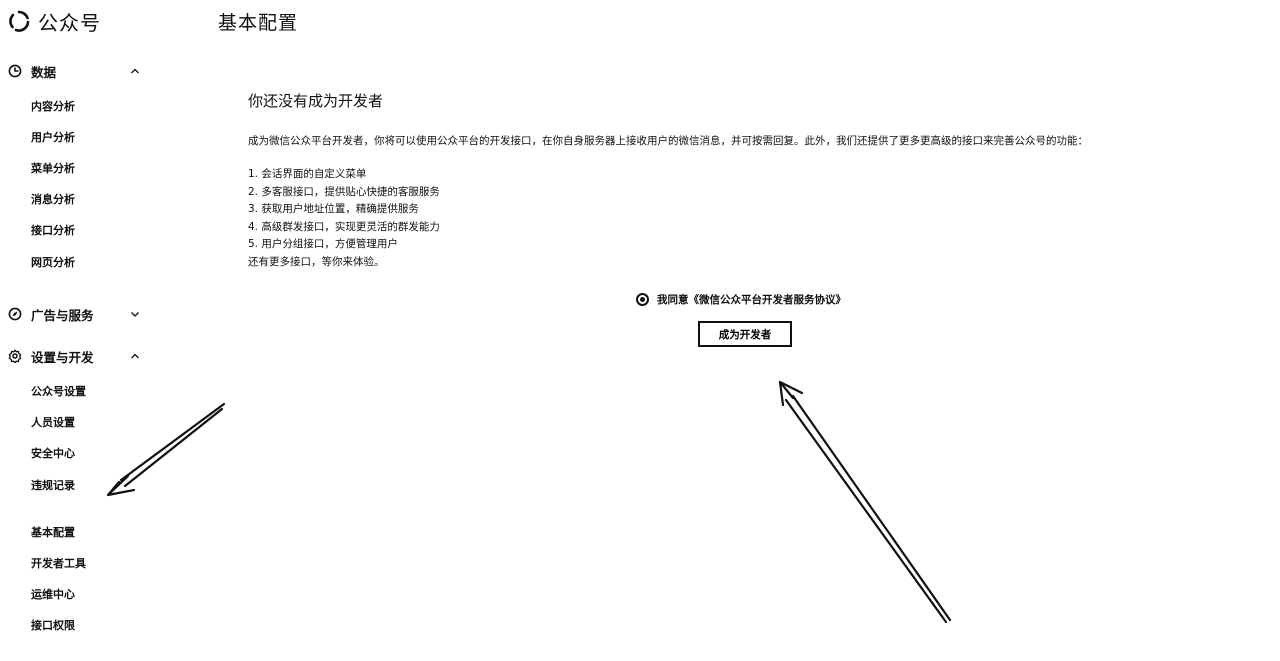  Describe the element at coordinates (53, 107) in the screenshot. I see `sidebar-item-content-analysis: 内容分析` at that location.